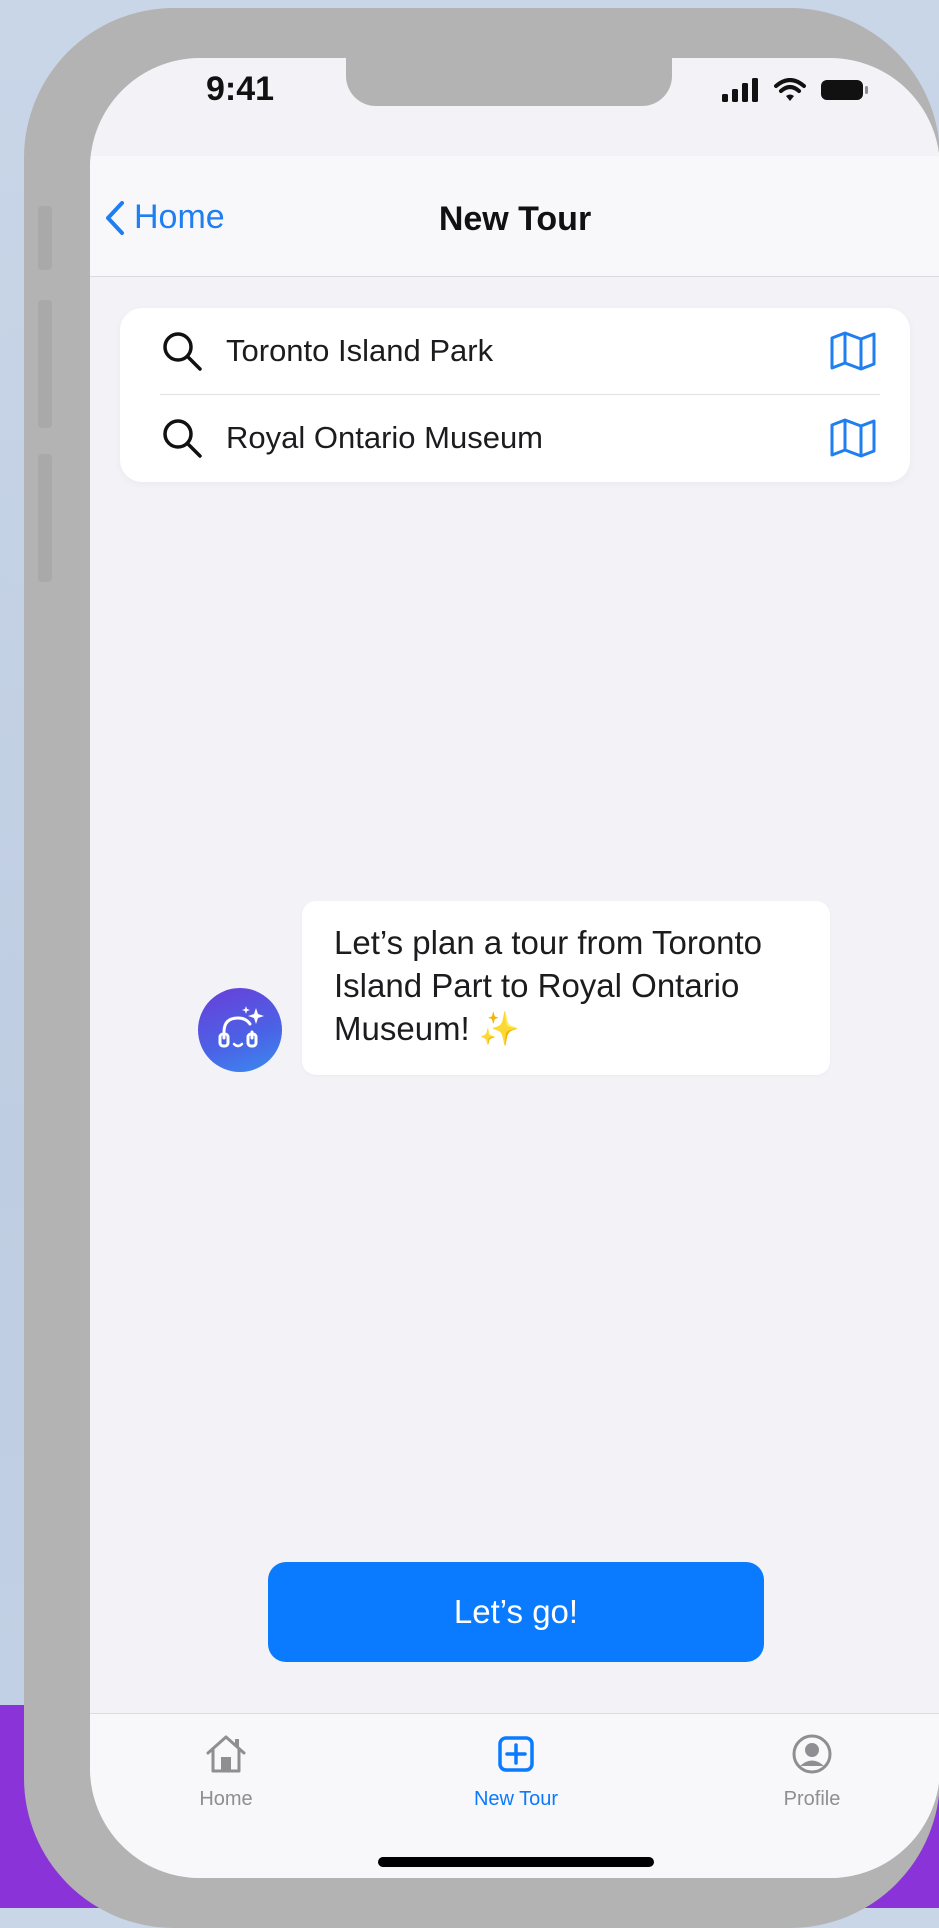 The height and width of the screenshot is (1928, 939). I want to click on search-row-destination: Royal Ontario Museum, so click(520, 438).